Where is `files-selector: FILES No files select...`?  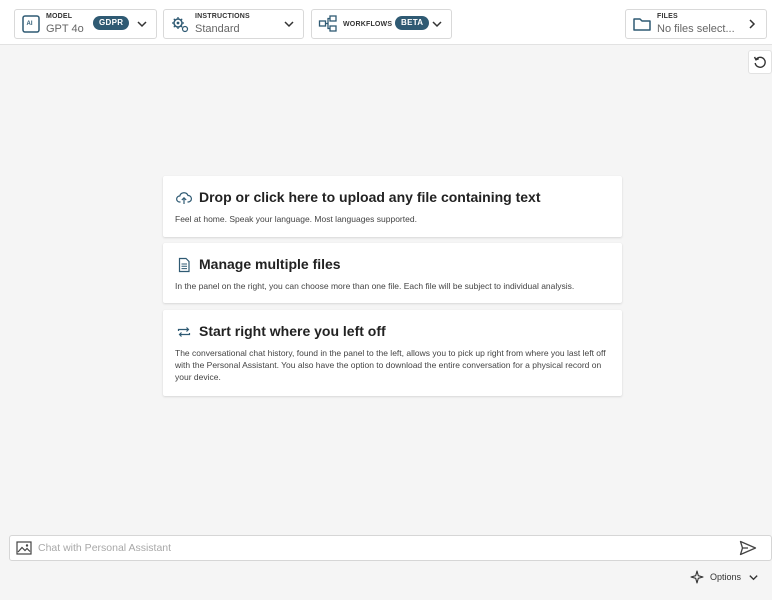 files-selector: FILES No files select... is located at coordinates (696, 24).